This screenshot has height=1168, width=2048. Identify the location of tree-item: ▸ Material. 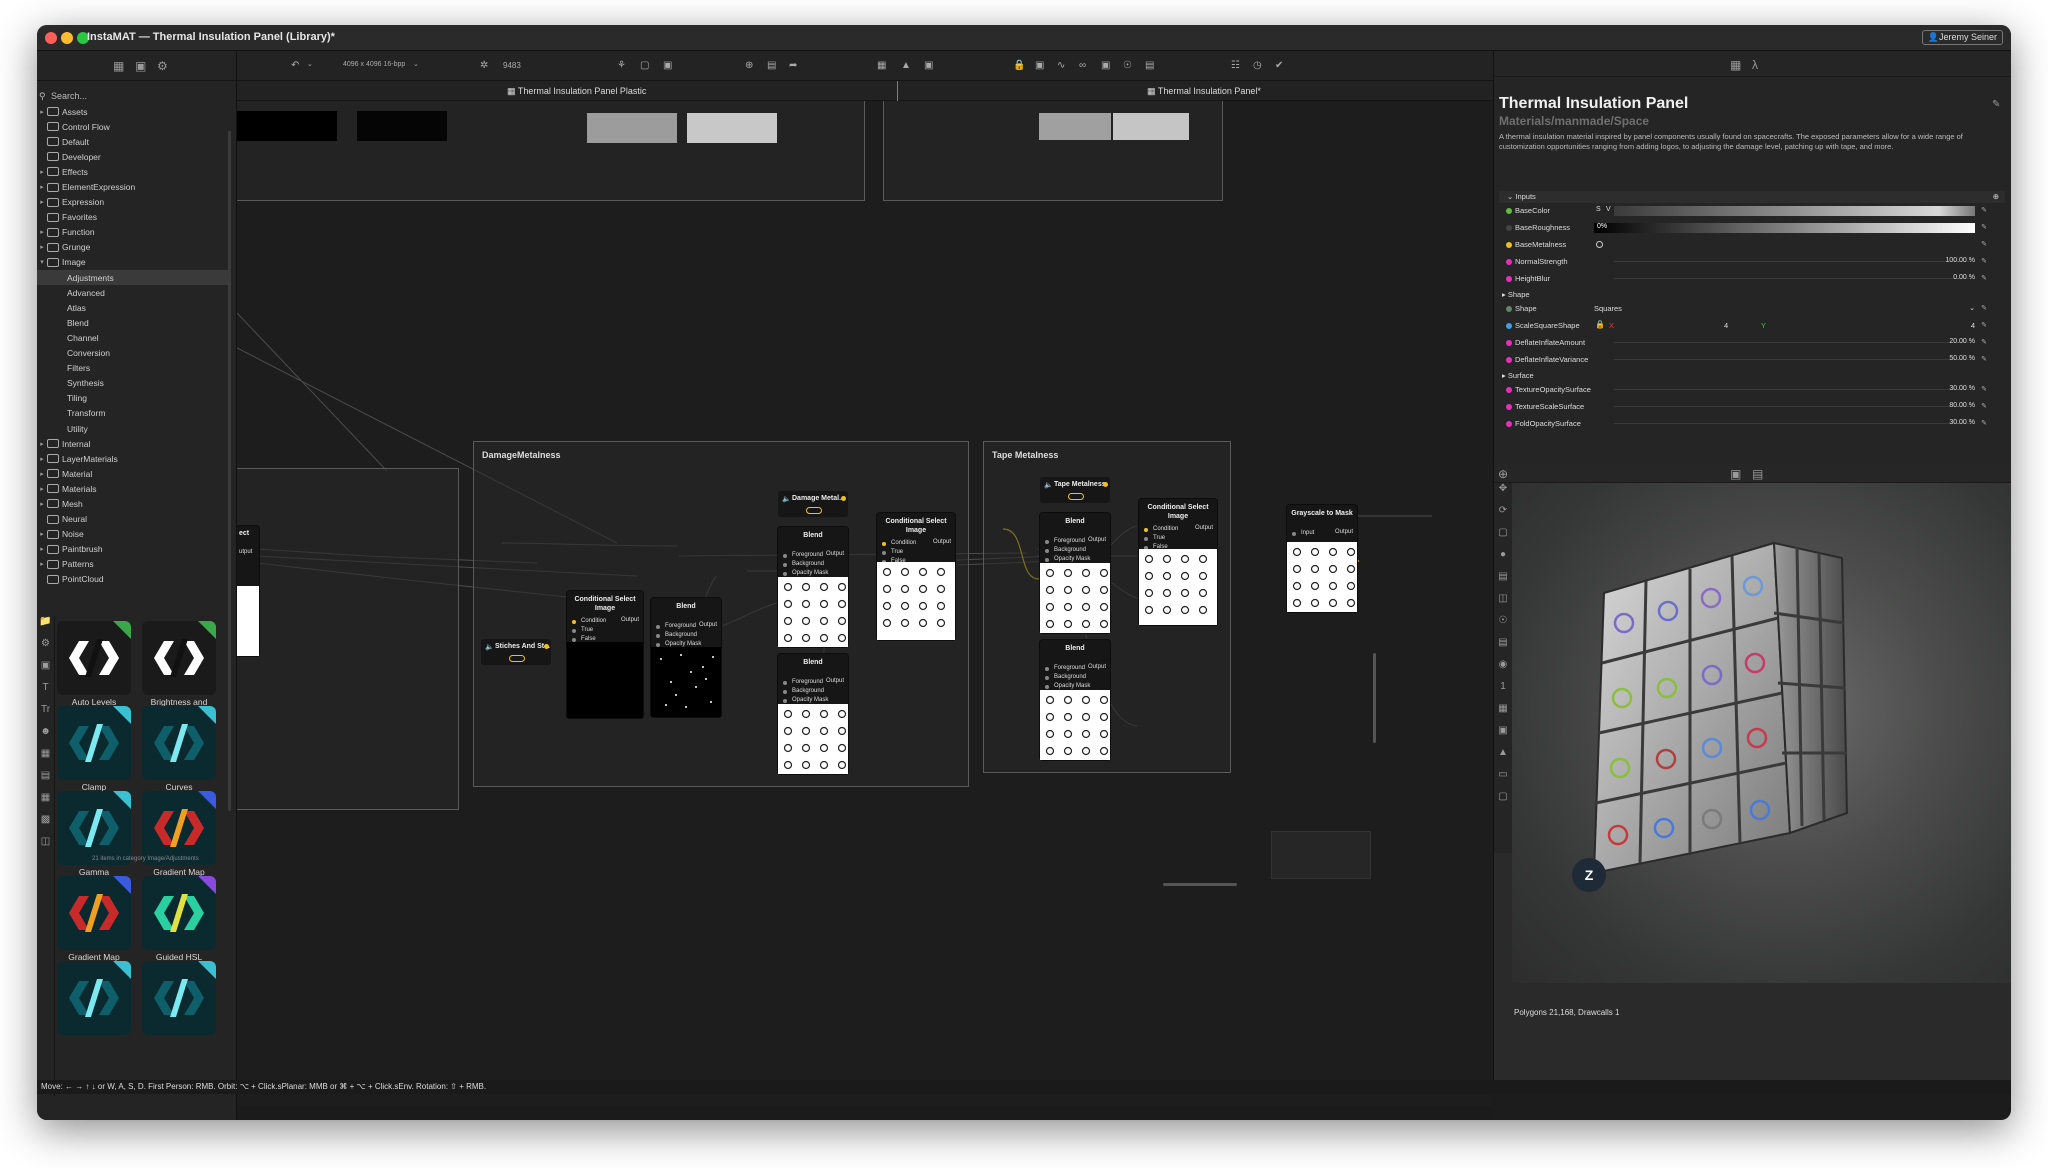
(133, 473).